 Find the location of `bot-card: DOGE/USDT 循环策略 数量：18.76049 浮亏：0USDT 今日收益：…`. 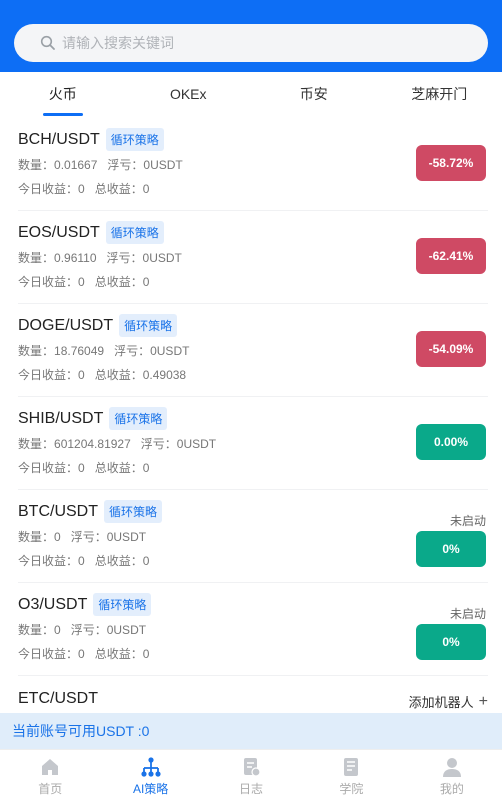

bot-card: DOGE/USDT 循环策略 数量：18.76049 浮亏：0USDT 今日收益：… is located at coordinates (253, 350).